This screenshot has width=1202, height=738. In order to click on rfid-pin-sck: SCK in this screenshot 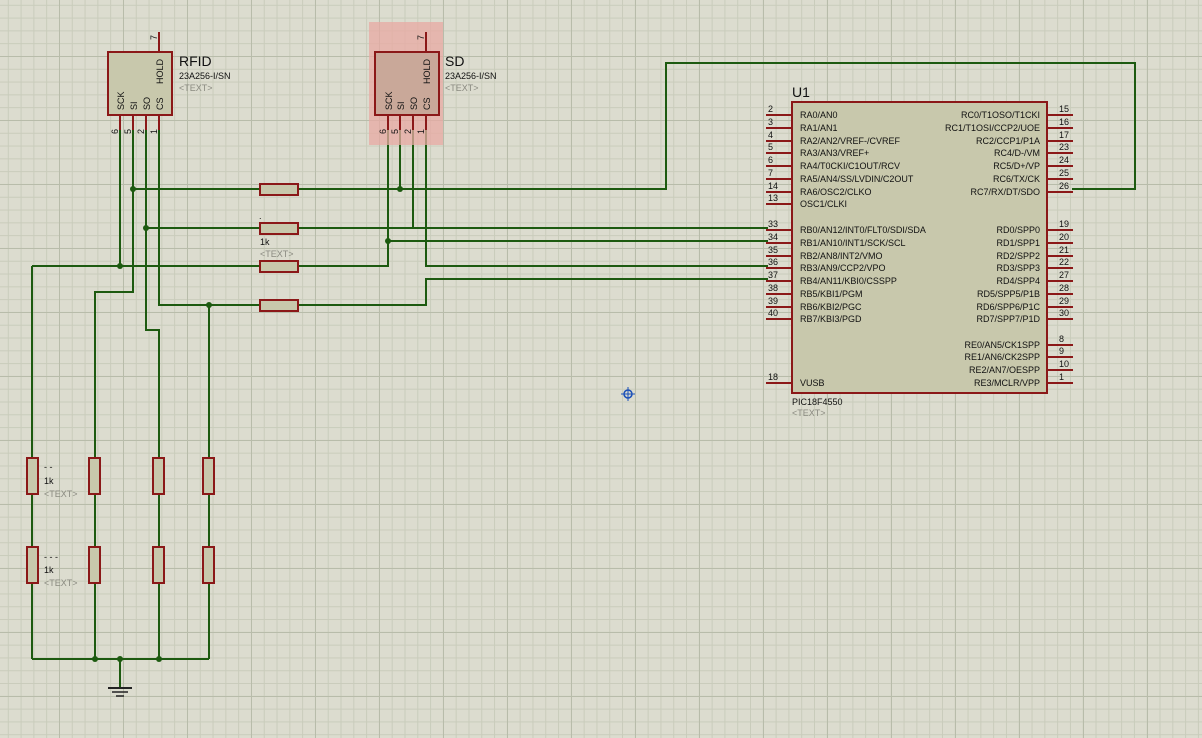, I will do `click(121, 100)`.